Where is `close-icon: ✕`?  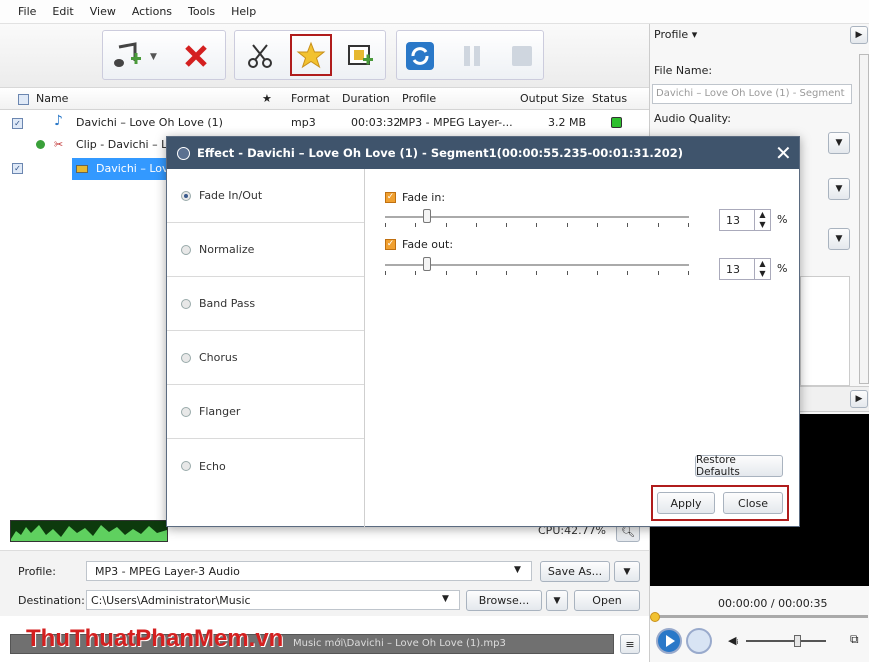 close-icon: ✕ is located at coordinates (783, 153).